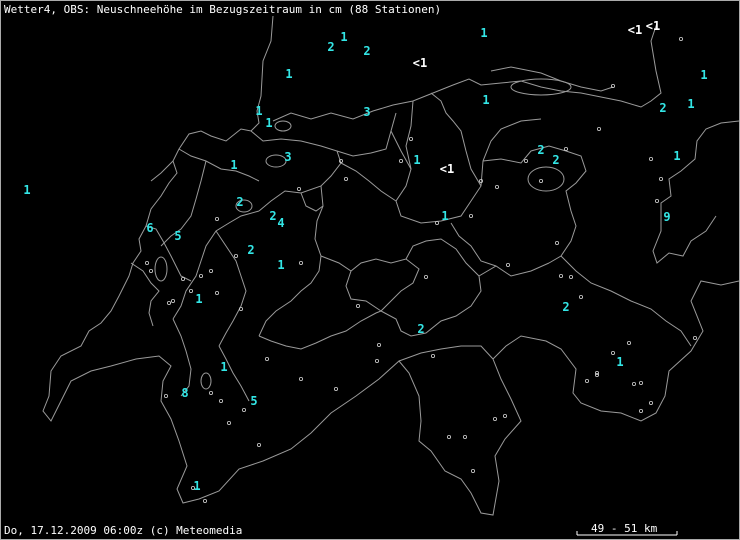 The height and width of the screenshot is (540, 740). What do you see at coordinates (666, 217) in the screenshot?
I see `snow-value-label: 9` at bounding box center [666, 217].